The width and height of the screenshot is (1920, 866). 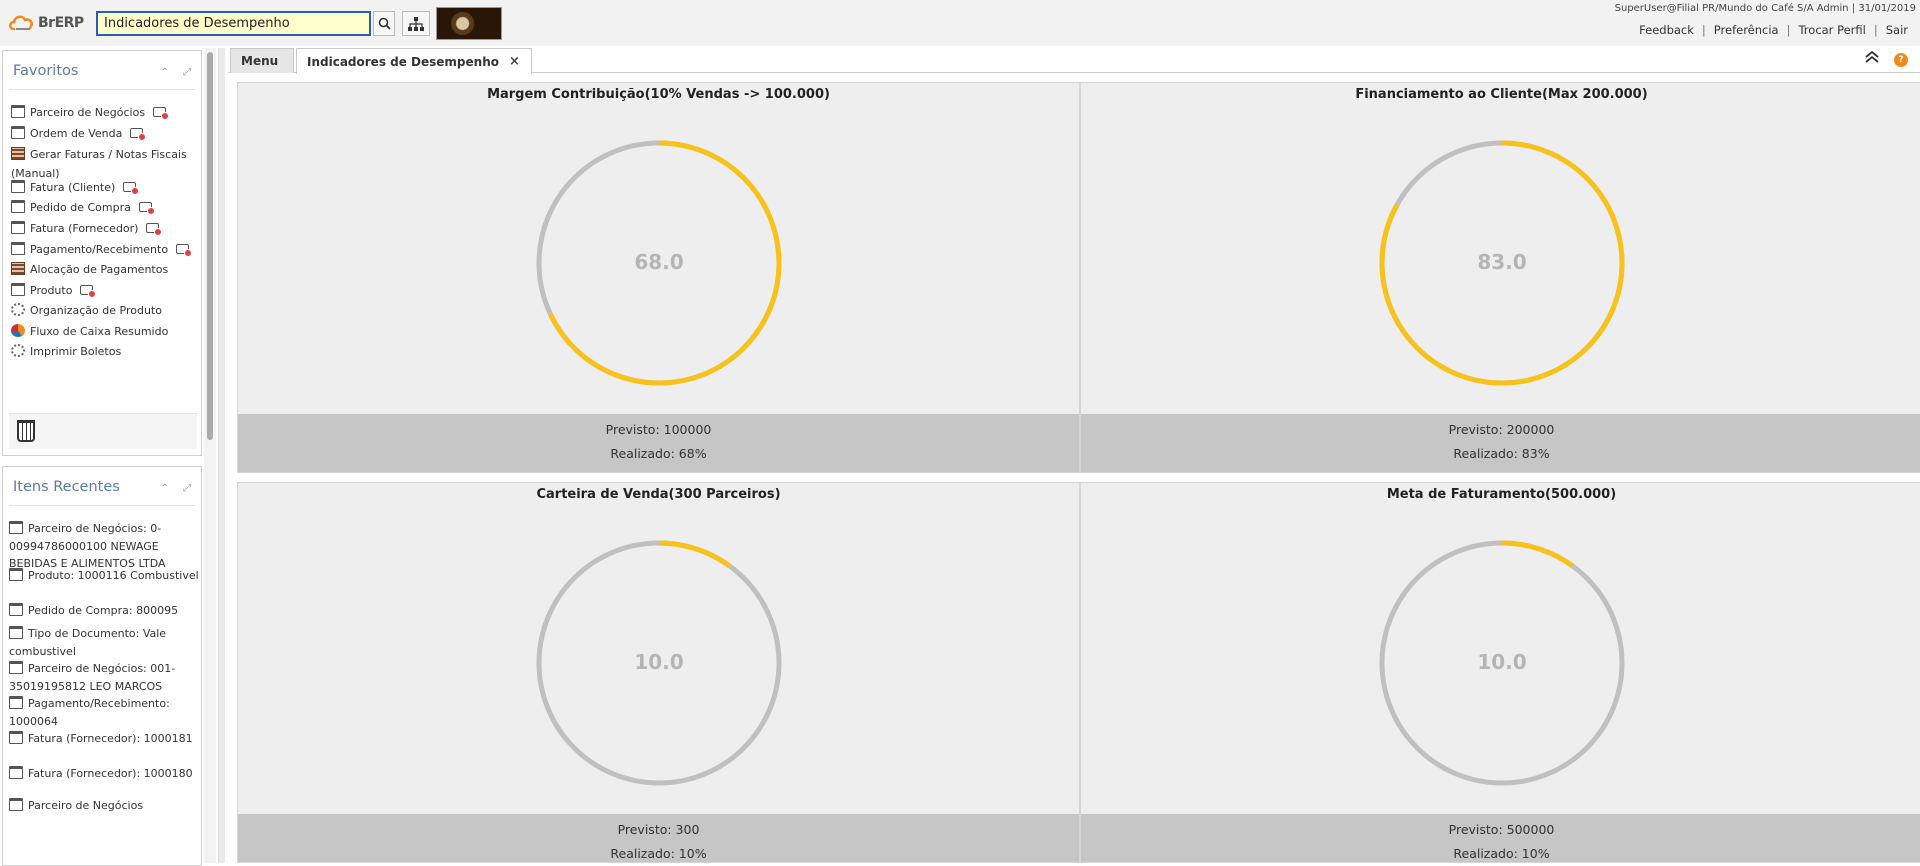 I want to click on favorite-item: Fatura (Cliente), so click(x=106, y=187).